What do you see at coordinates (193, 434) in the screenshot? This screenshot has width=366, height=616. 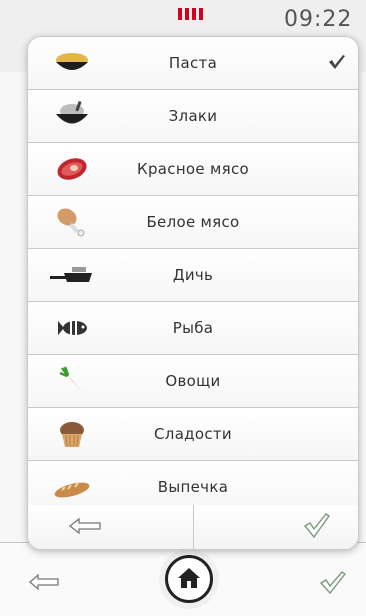 I see `menu-item-row: Сладости` at bounding box center [193, 434].